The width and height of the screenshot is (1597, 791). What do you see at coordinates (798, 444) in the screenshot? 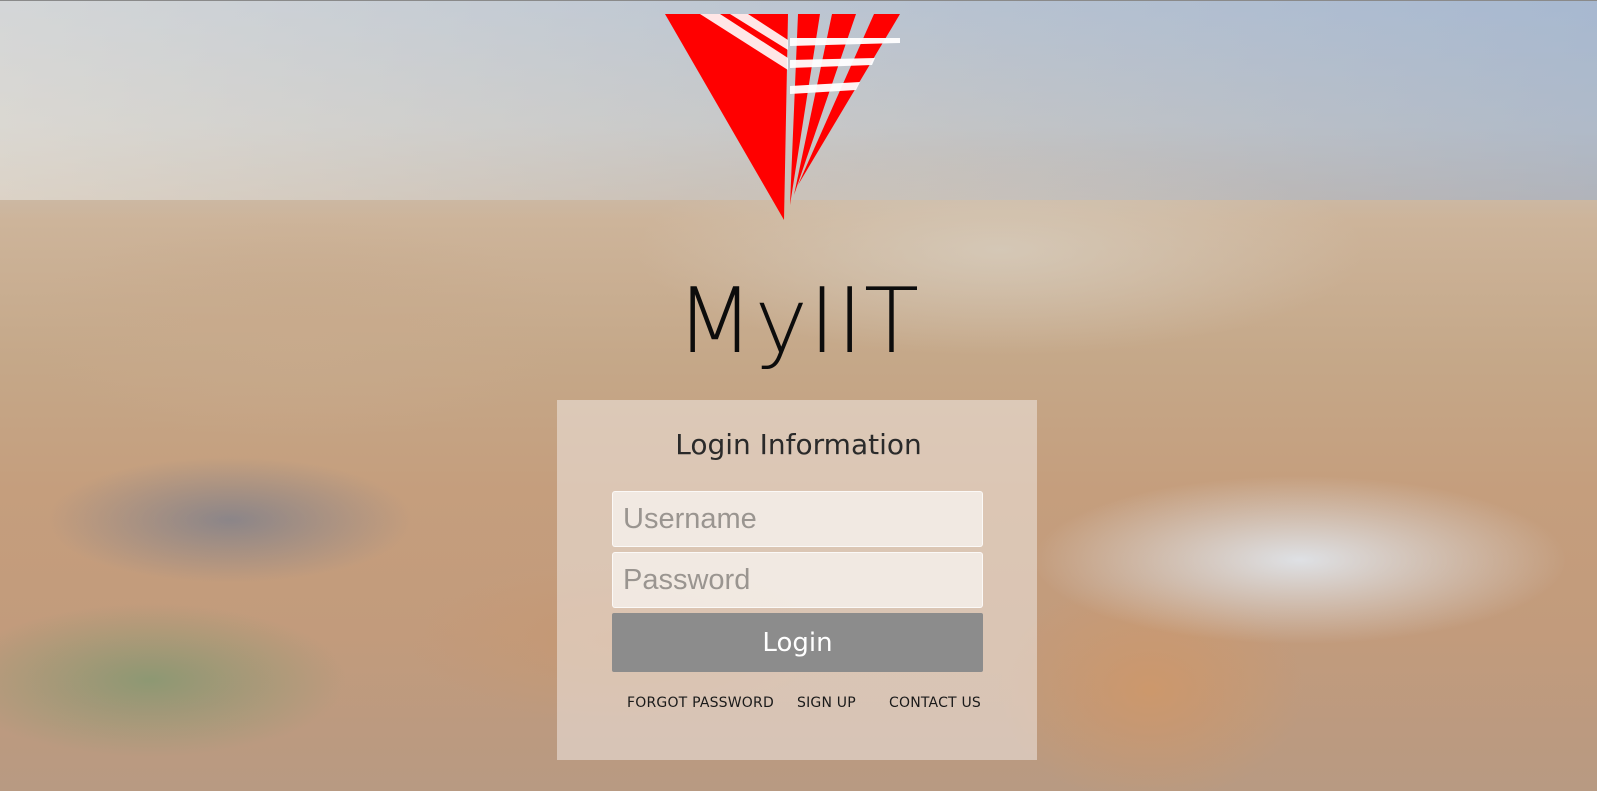
I see `login-panel-title: Login Information` at bounding box center [798, 444].